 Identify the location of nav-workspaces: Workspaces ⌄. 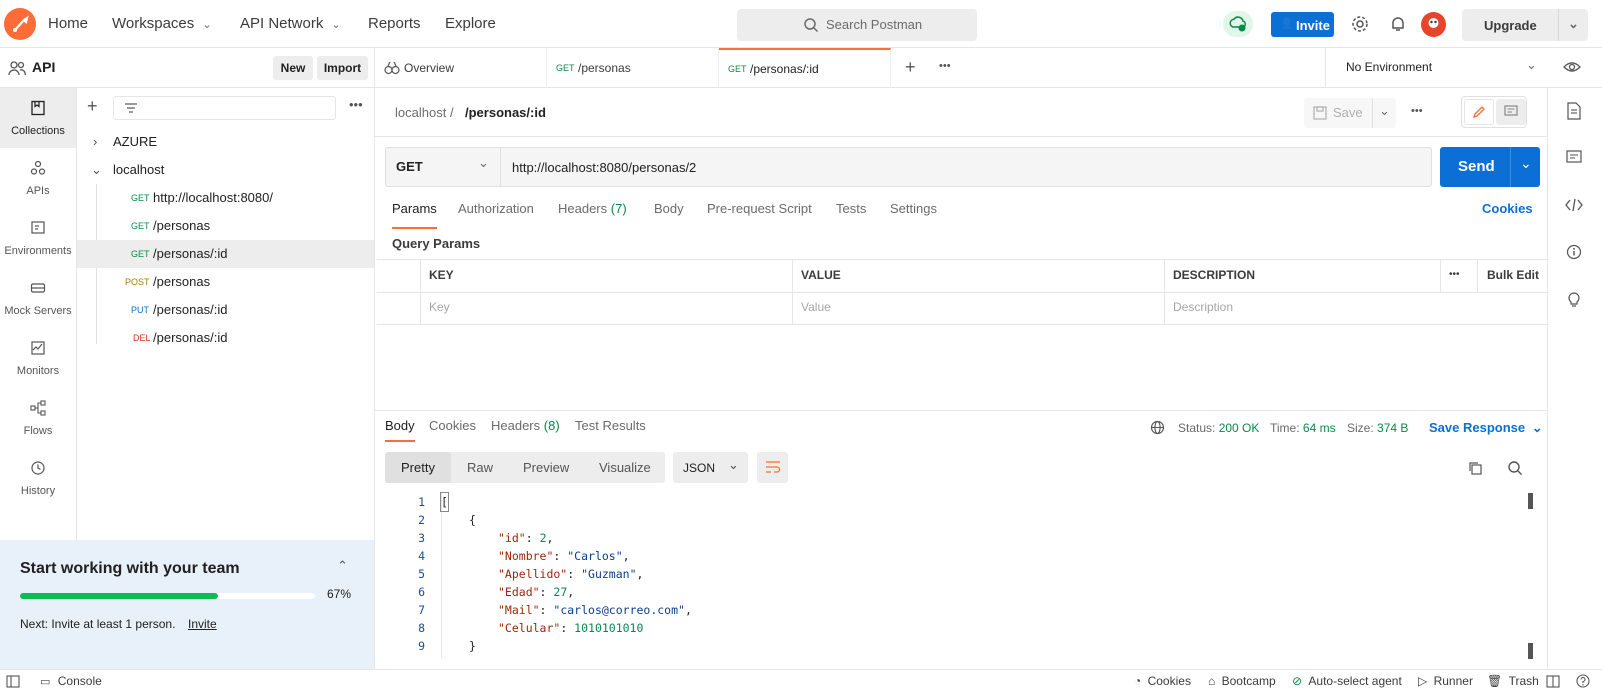
(162, 24).